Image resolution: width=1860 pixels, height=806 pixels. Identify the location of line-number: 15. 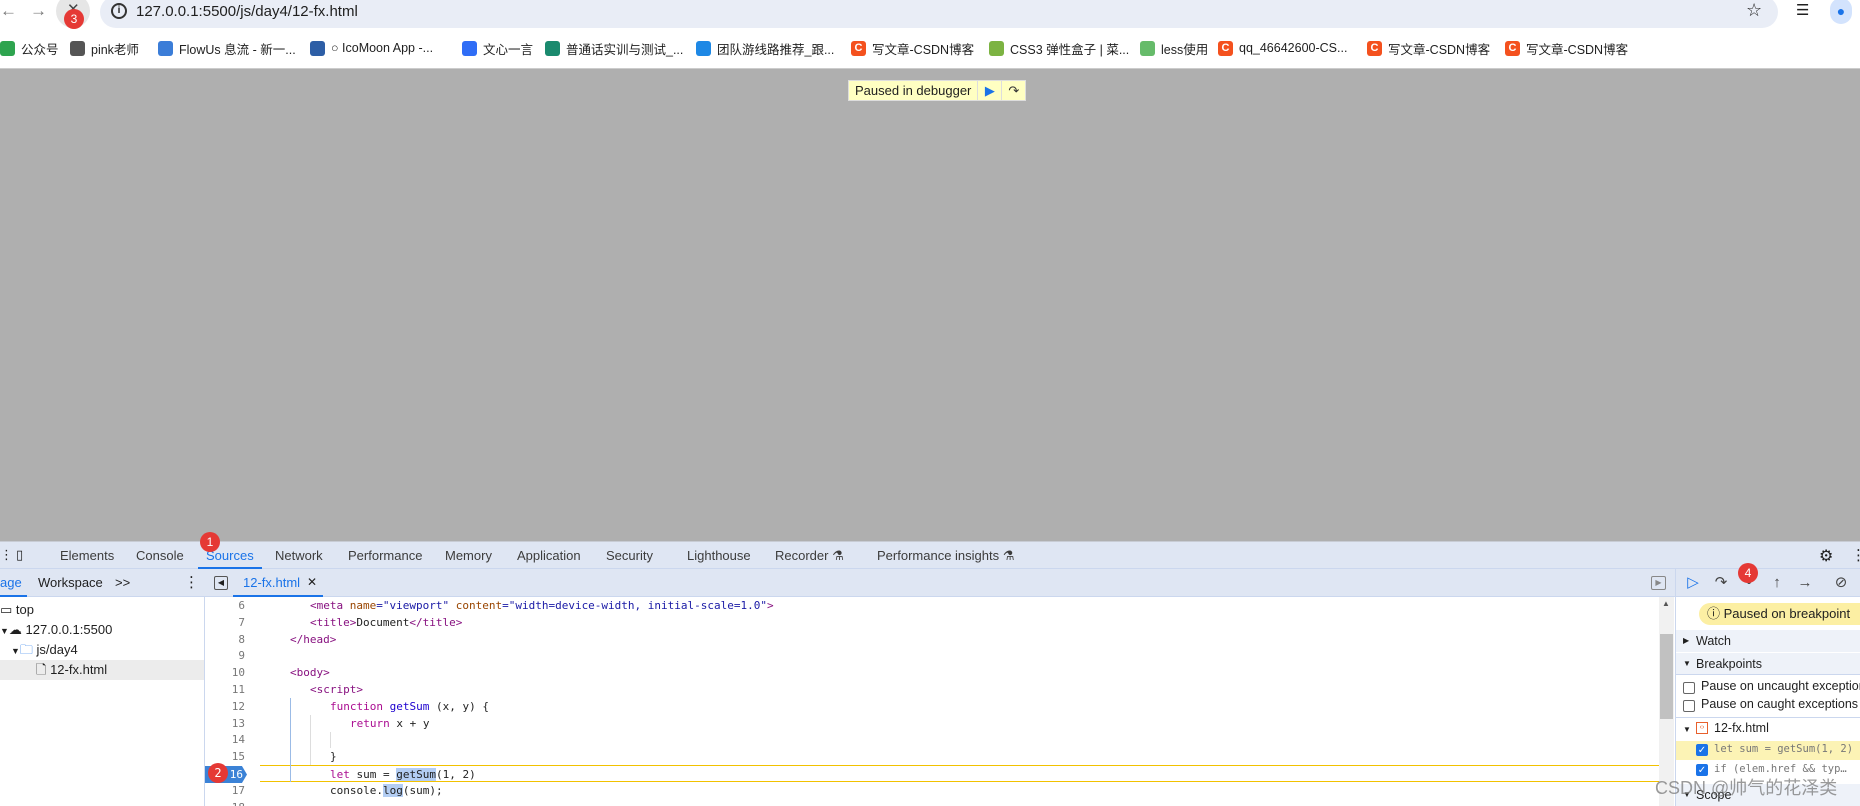
(225, 756).